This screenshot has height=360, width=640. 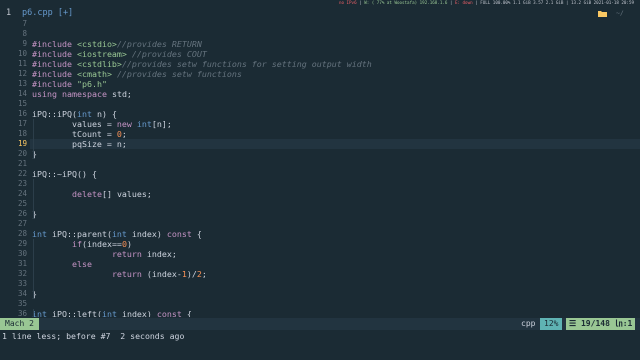 I want to click on filetype-indicator: cpp, so click(x=528, y=323).